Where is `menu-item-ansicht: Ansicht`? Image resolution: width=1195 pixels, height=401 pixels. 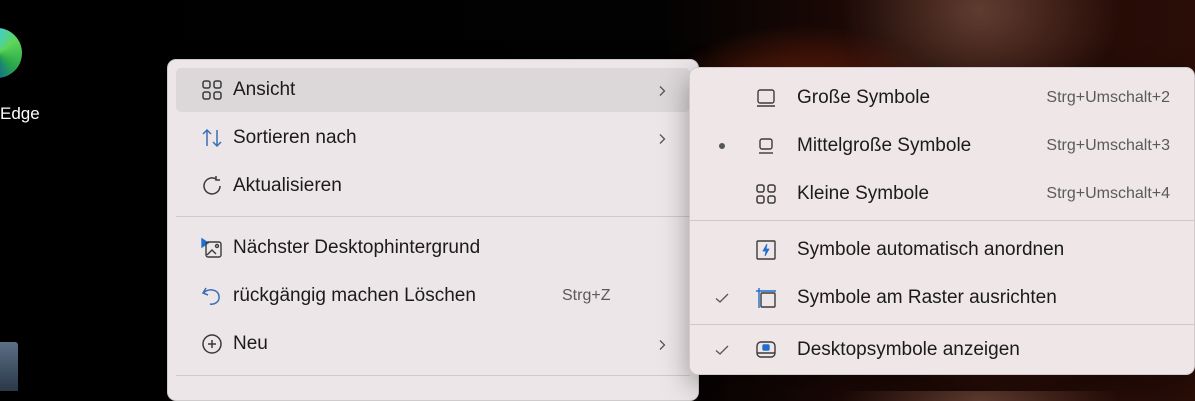 menu-item-ansicht: Ansicht is located at coordinates (433, 90).